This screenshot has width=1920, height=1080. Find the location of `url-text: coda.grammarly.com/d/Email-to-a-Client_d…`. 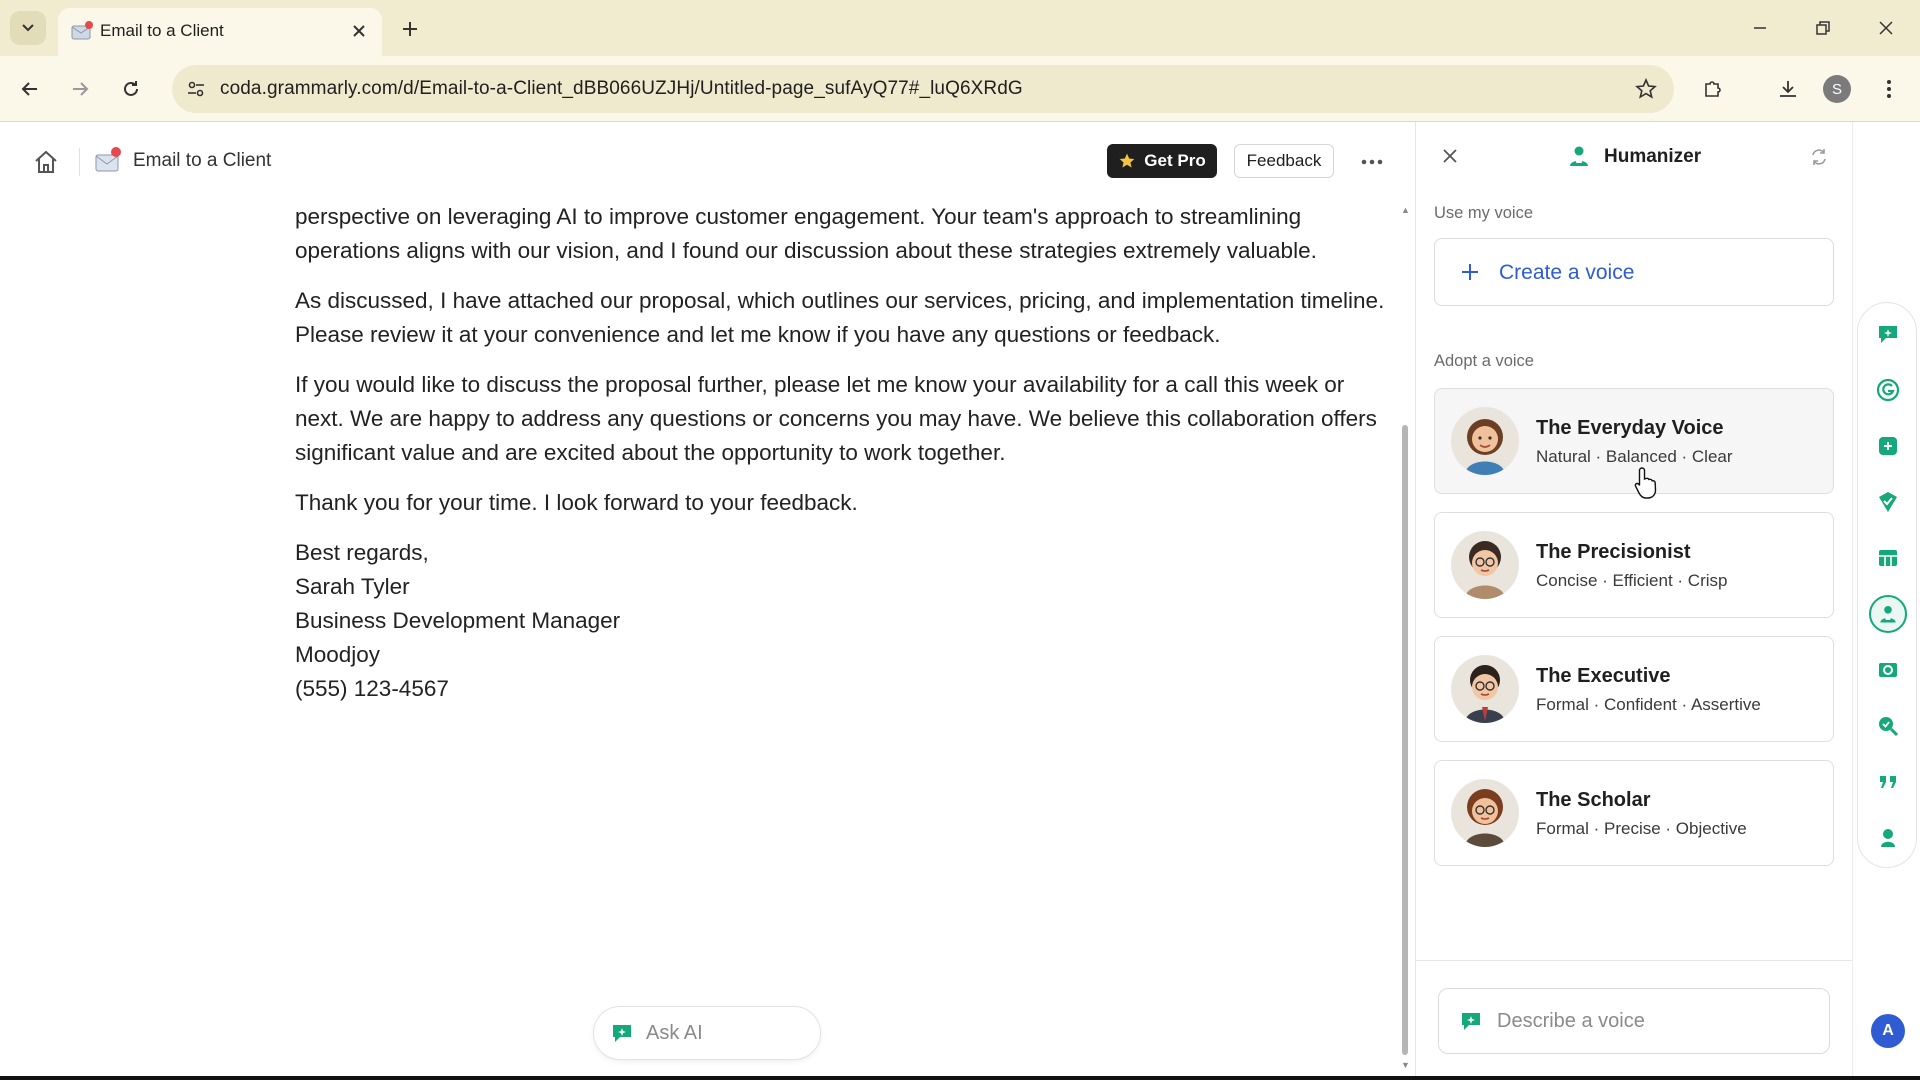

url-text: coda.grammarly.com/d/Email-to-a-Client_d… is located at coordinates (621, 88).